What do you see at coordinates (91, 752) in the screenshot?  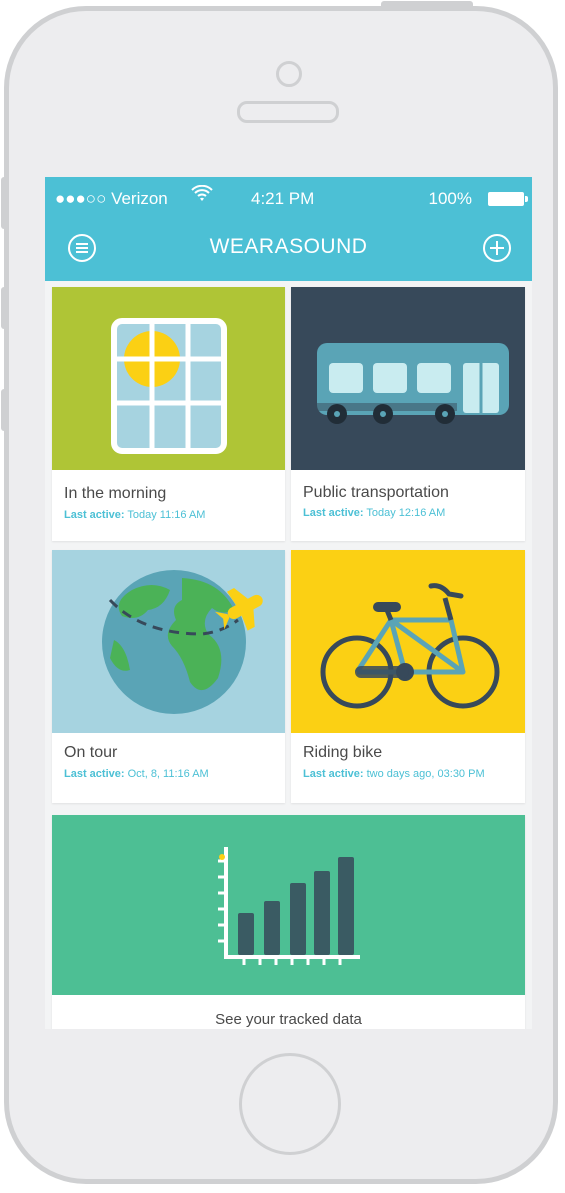 I see `card-title: On tour` at bounding box center [91, 752].